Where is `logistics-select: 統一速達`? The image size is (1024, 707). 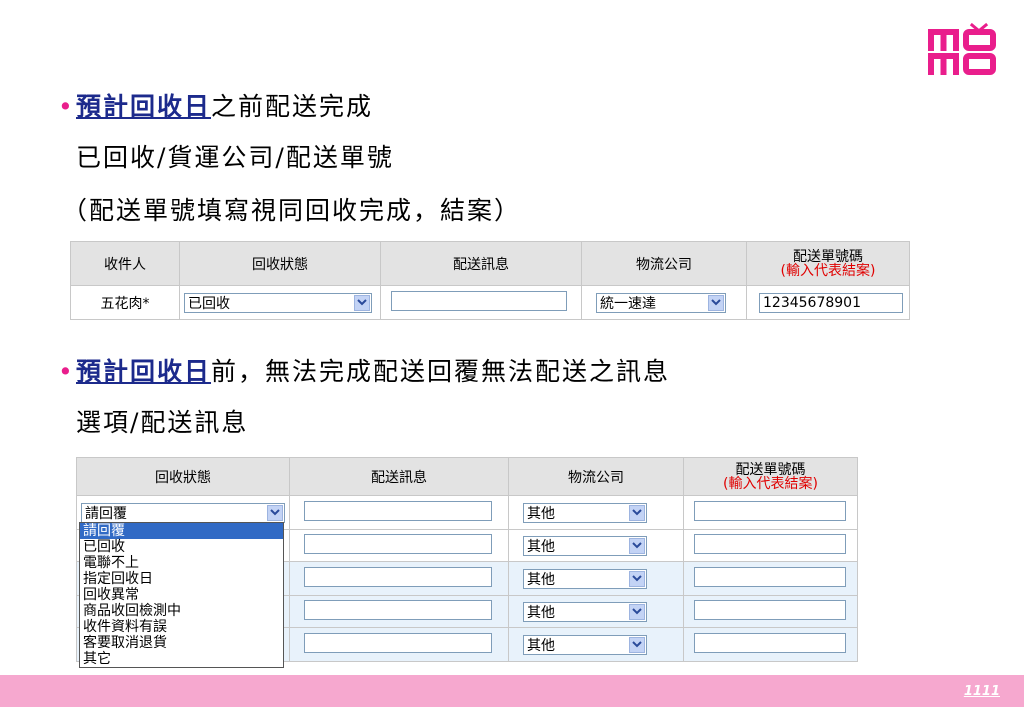
logistics-select: 統一速達 is located at coordinates (661, 302).